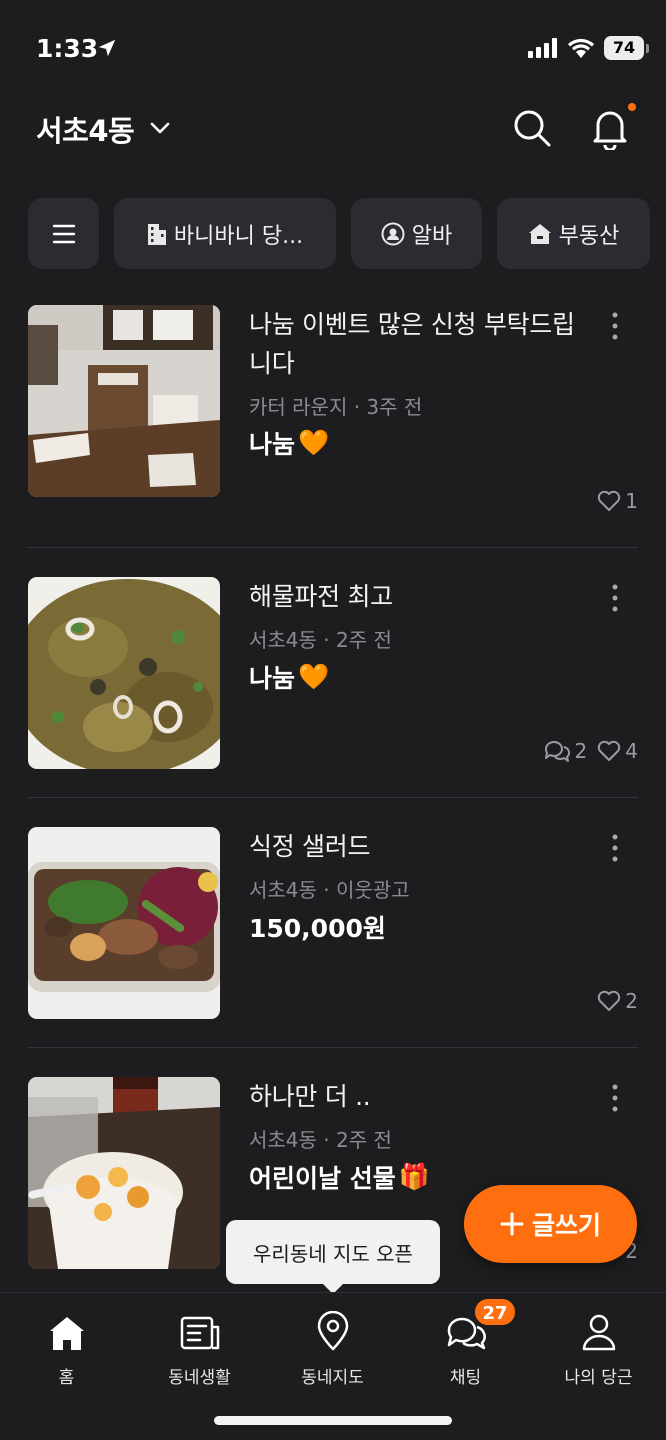  I want to click on item-stats: 1, so click(617, 501).